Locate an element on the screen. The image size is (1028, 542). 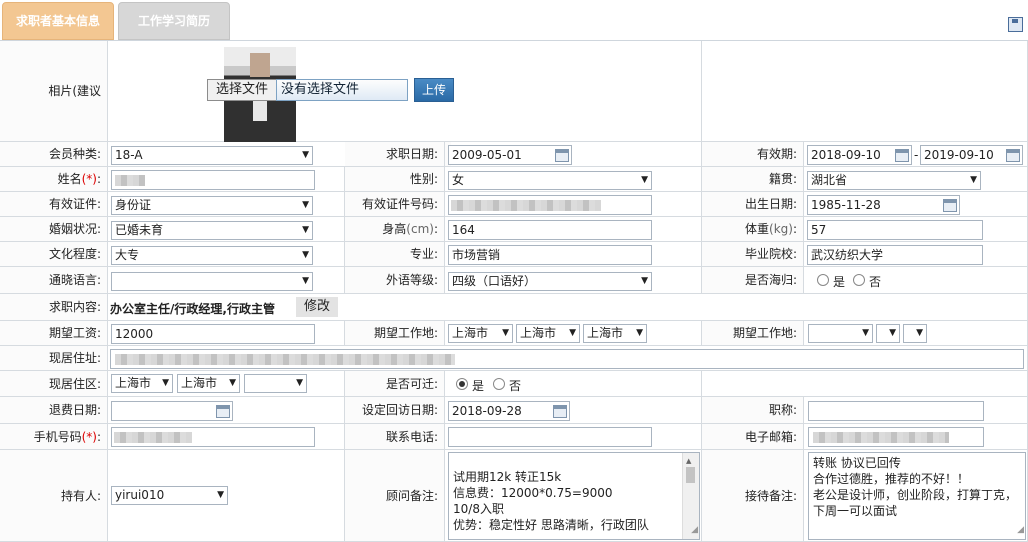
foreign-level-label: 外语等级: is located at coordinates (411, 280).